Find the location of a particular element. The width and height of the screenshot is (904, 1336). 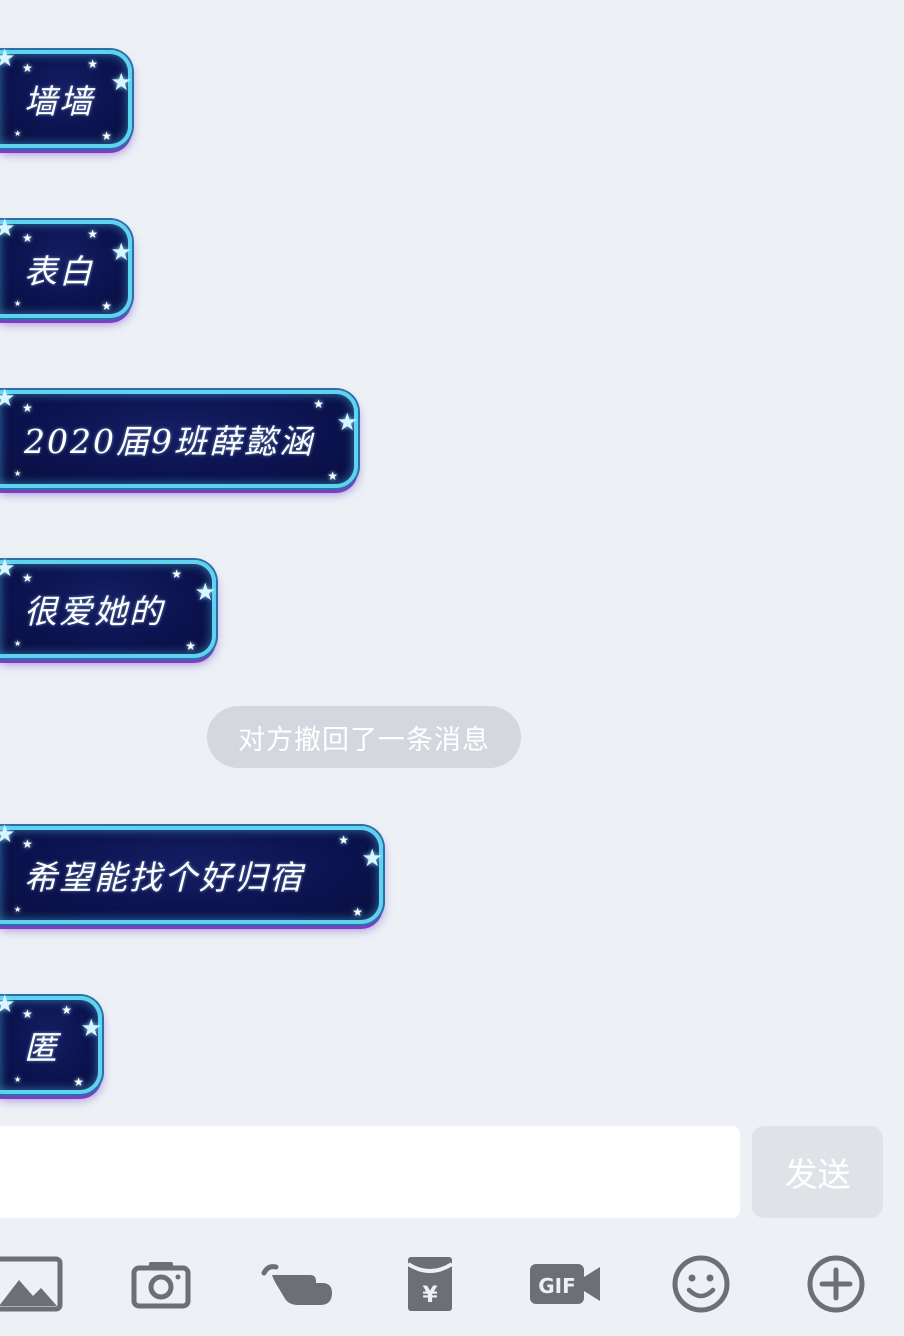

input-toolbar: ¥ GIF is located at coordinates (452, 1284).